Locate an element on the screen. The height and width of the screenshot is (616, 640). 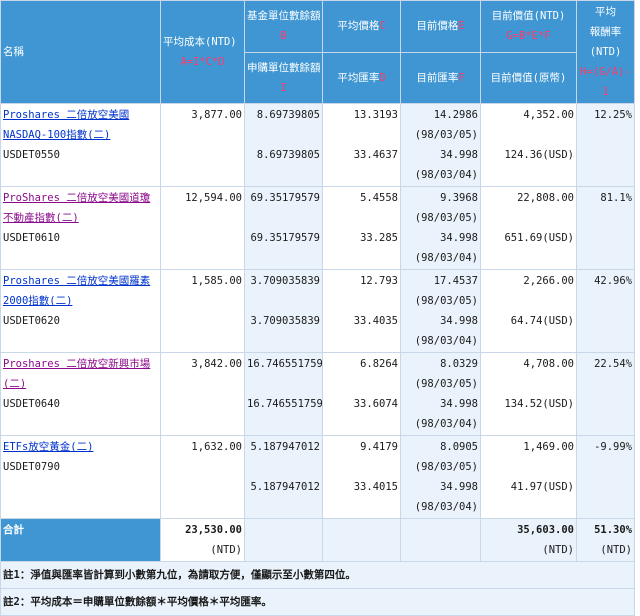
fund-avg-fx: 33.285 is located at coordinates (379, 238).